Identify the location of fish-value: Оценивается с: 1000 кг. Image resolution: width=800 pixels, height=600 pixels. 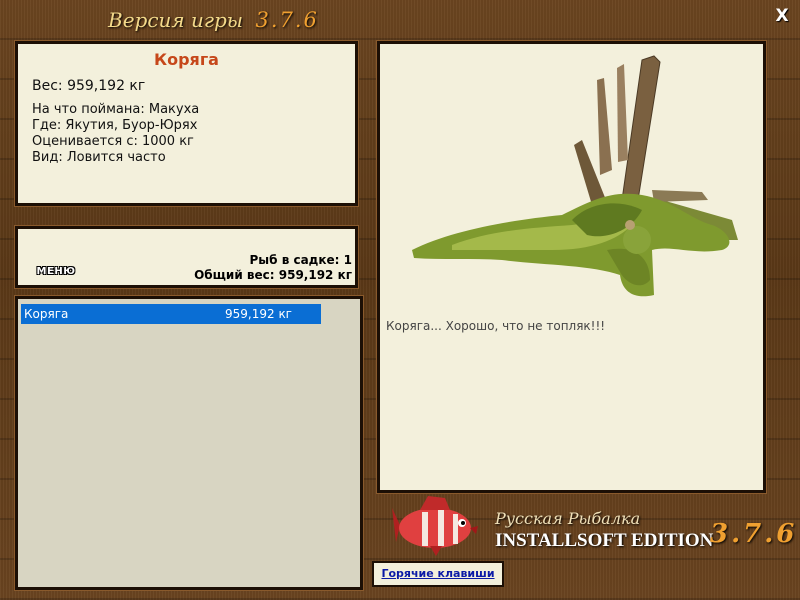
(113, 141).